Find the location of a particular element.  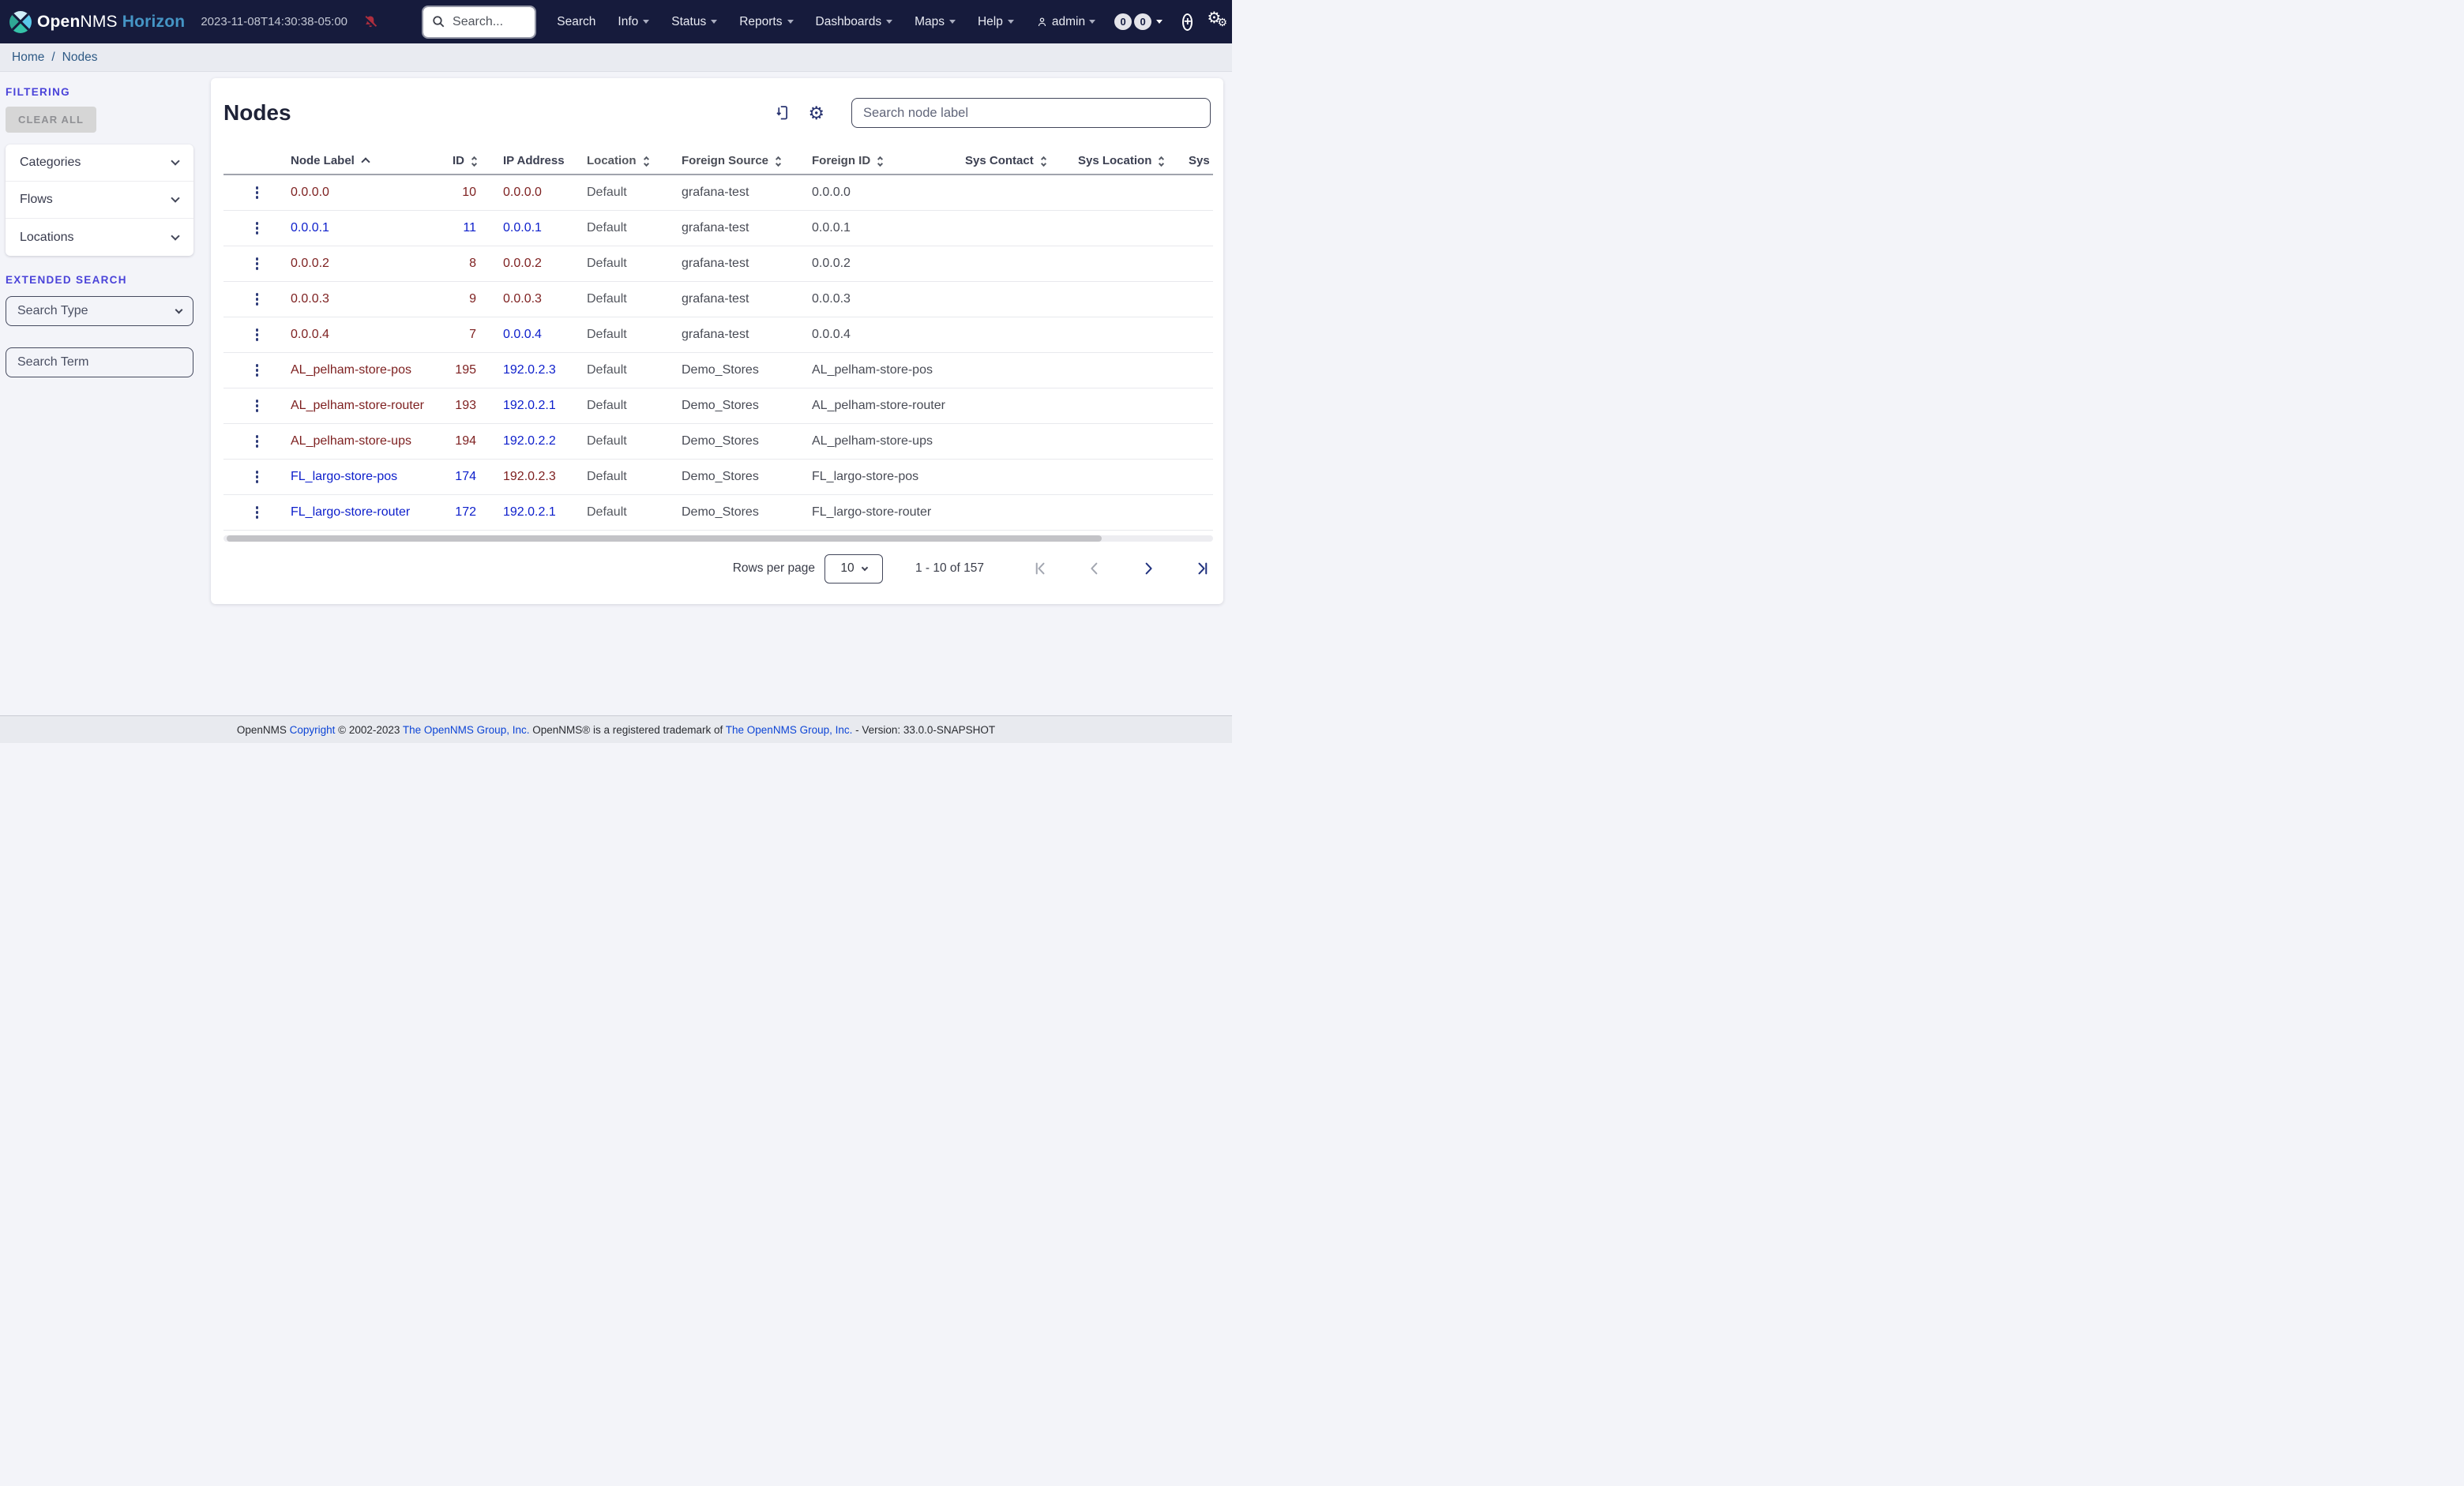

nav-item-maps: Maps is located at coordinates (935, 22).